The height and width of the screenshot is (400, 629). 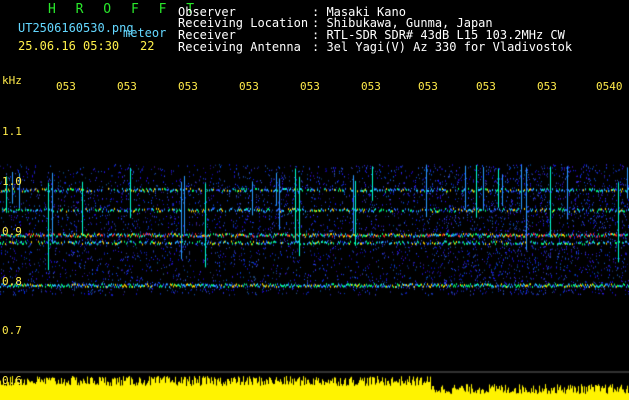 I want to click on x-tick: 0540, so click(x=609, y=86).